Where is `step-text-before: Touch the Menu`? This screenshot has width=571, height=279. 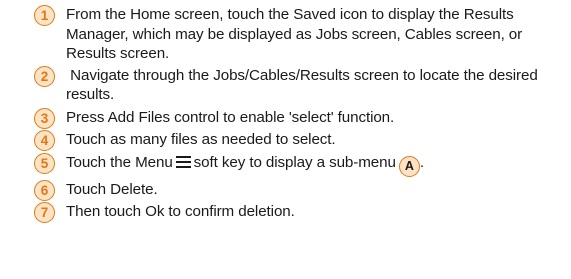
step-text-before: Touch the Menu is located at coordinates (119, 162).